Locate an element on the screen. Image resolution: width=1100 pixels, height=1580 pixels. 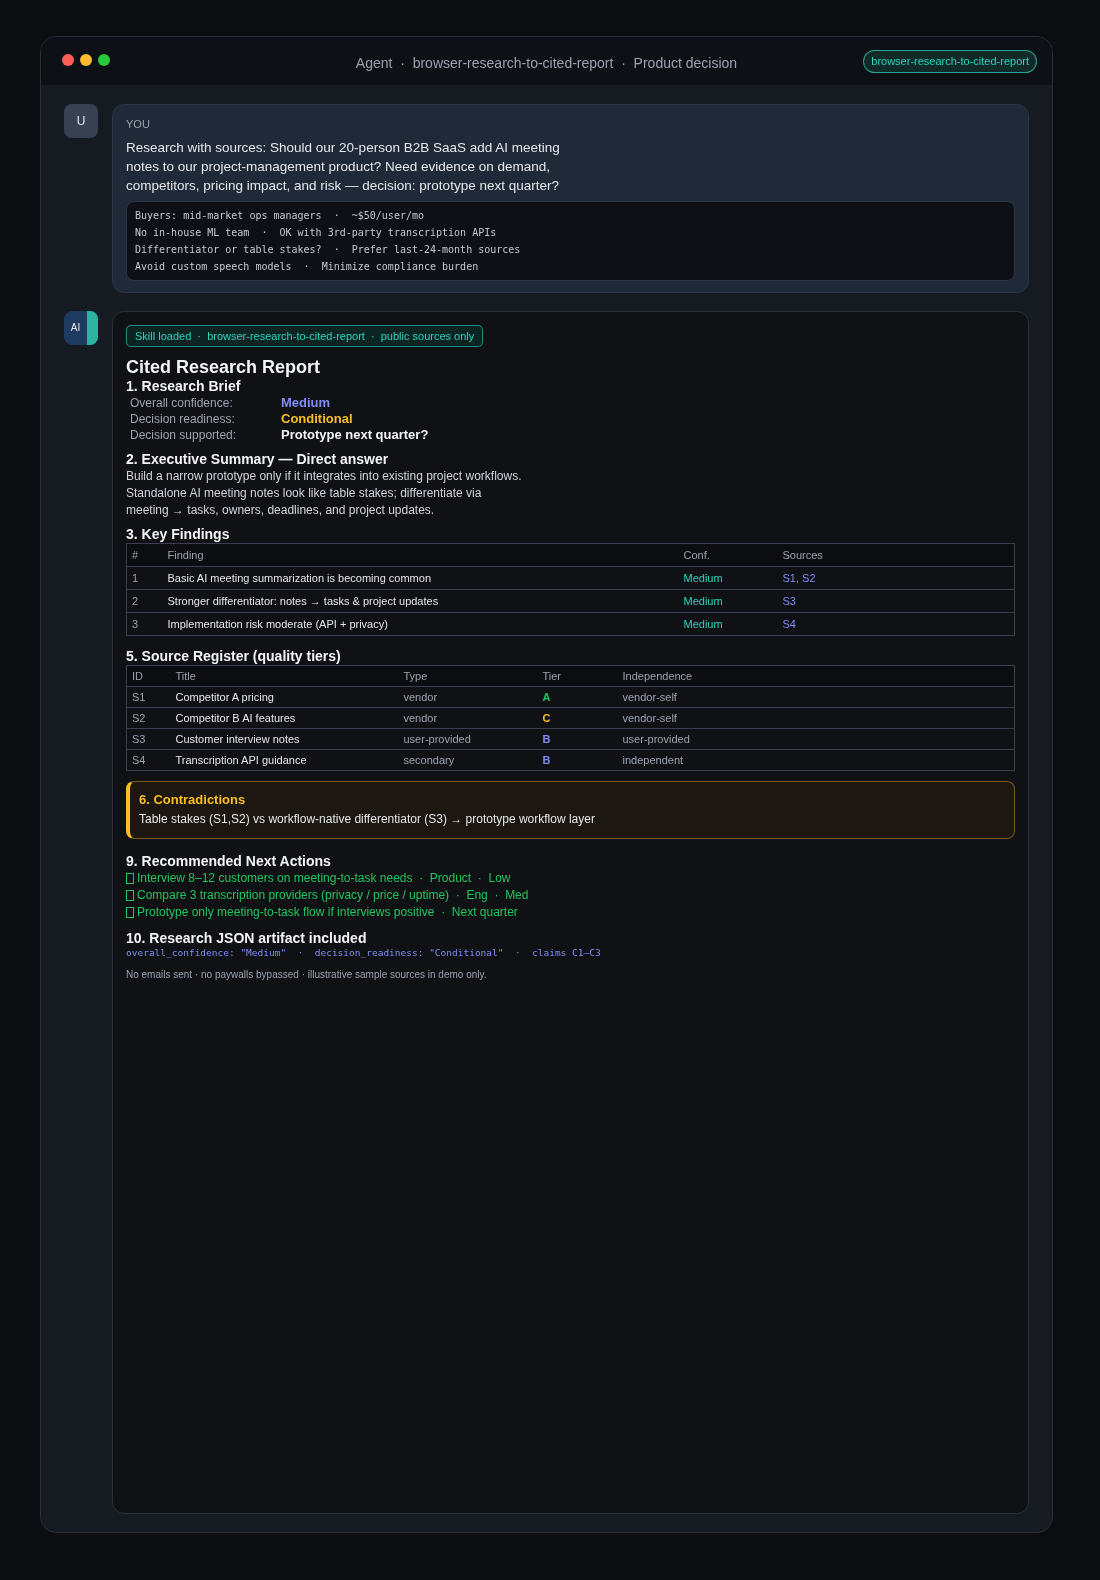
action-item: Interview 8–12 customers on meeting-to-task needs · Product · Low is located at coordinates (324, 878).